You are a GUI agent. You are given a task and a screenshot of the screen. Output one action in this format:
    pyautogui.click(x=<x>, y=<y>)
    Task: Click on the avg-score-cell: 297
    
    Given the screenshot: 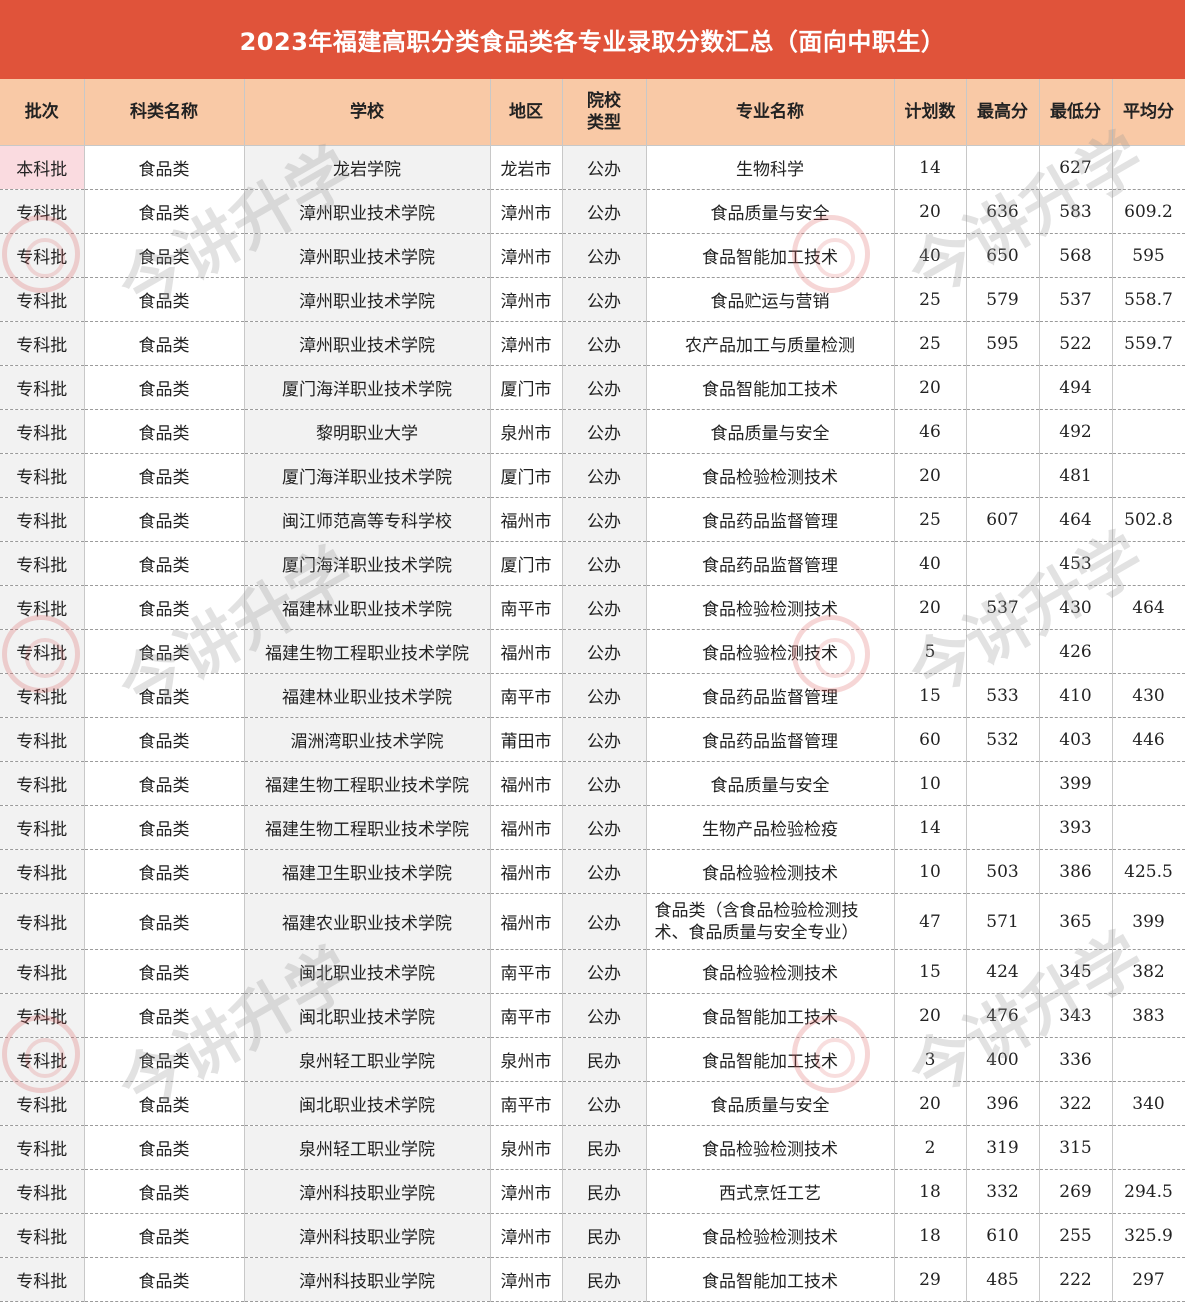 What is the action you would take?
    pyautogui.click(x=1148, y=1279)
    